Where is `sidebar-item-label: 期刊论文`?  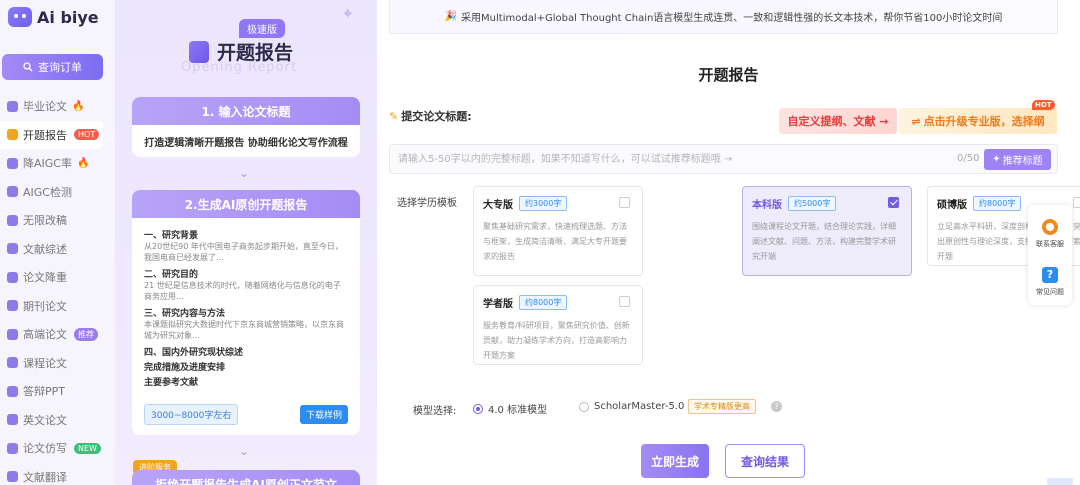
sidebar-item-label: 期刊论文 is located at coordinates (45, 306).